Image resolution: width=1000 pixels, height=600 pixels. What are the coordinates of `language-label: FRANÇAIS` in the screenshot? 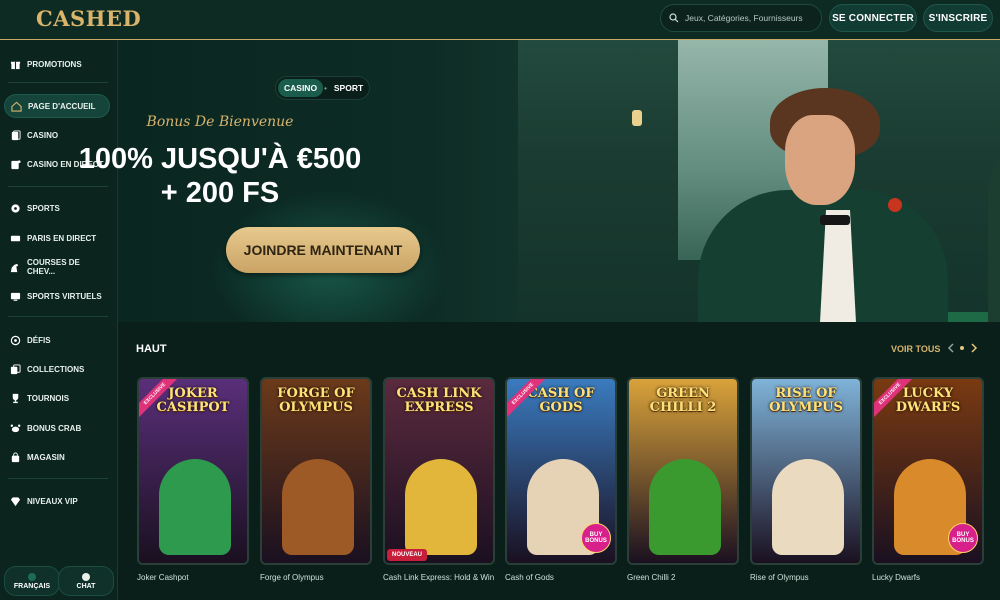 It's located at (32, 586).